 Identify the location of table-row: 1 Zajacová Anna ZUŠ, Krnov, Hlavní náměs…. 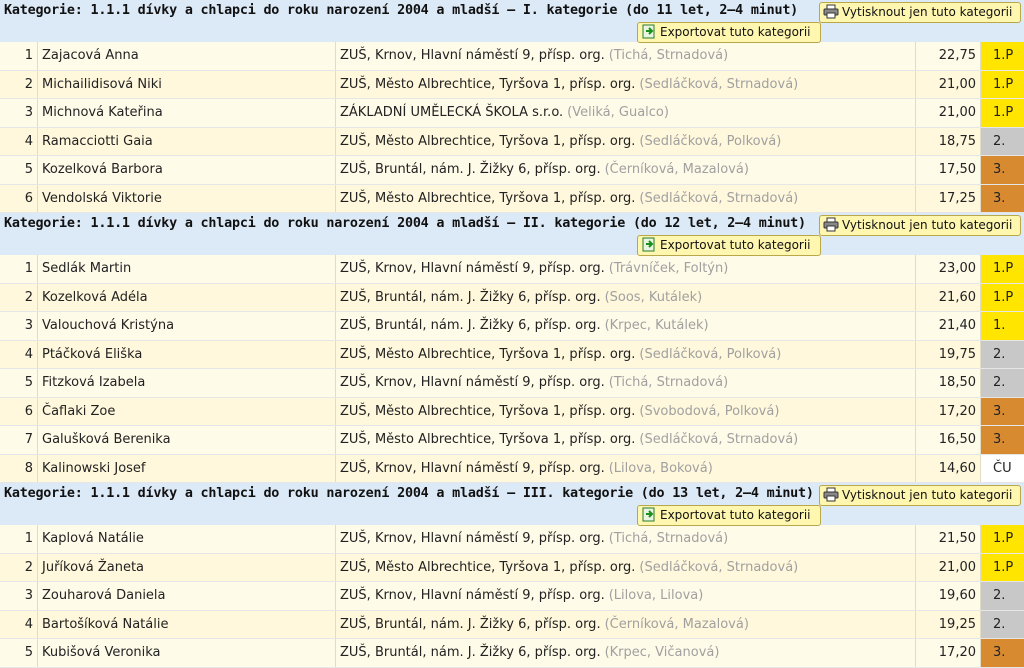
(512, 56).